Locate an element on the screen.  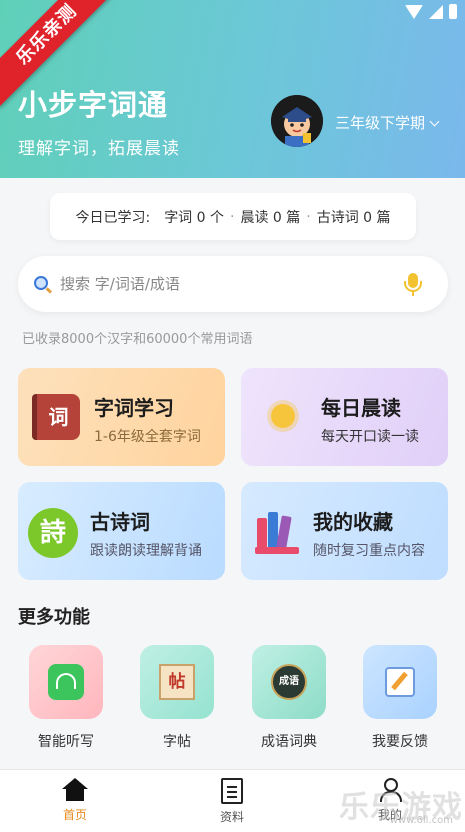
card-favorites: 我的收藏 随时复习重点内容 is located at coordinates (344, 531).